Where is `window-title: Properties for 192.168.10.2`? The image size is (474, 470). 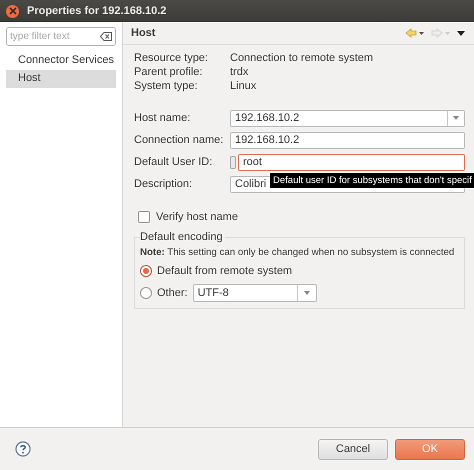
window-title: Properties for 192.168.10.2 is located at coordinates (96, 11).